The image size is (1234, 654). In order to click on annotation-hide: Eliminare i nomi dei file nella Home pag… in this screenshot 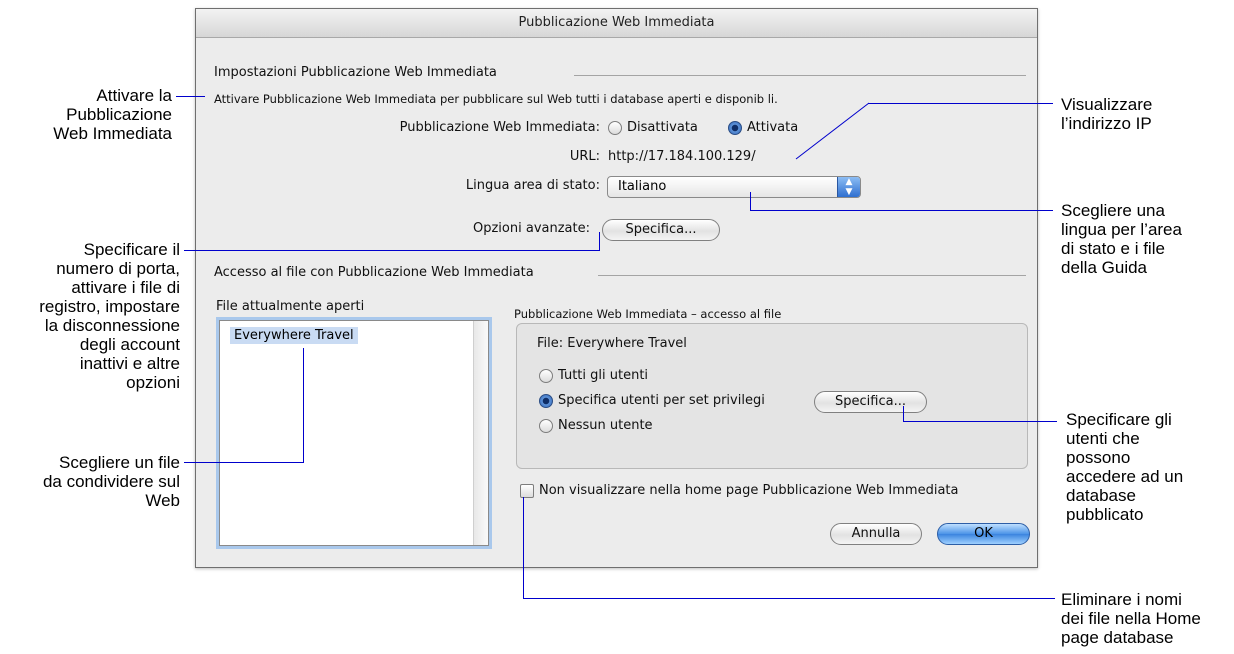, I will do `click(1131, 618)`.